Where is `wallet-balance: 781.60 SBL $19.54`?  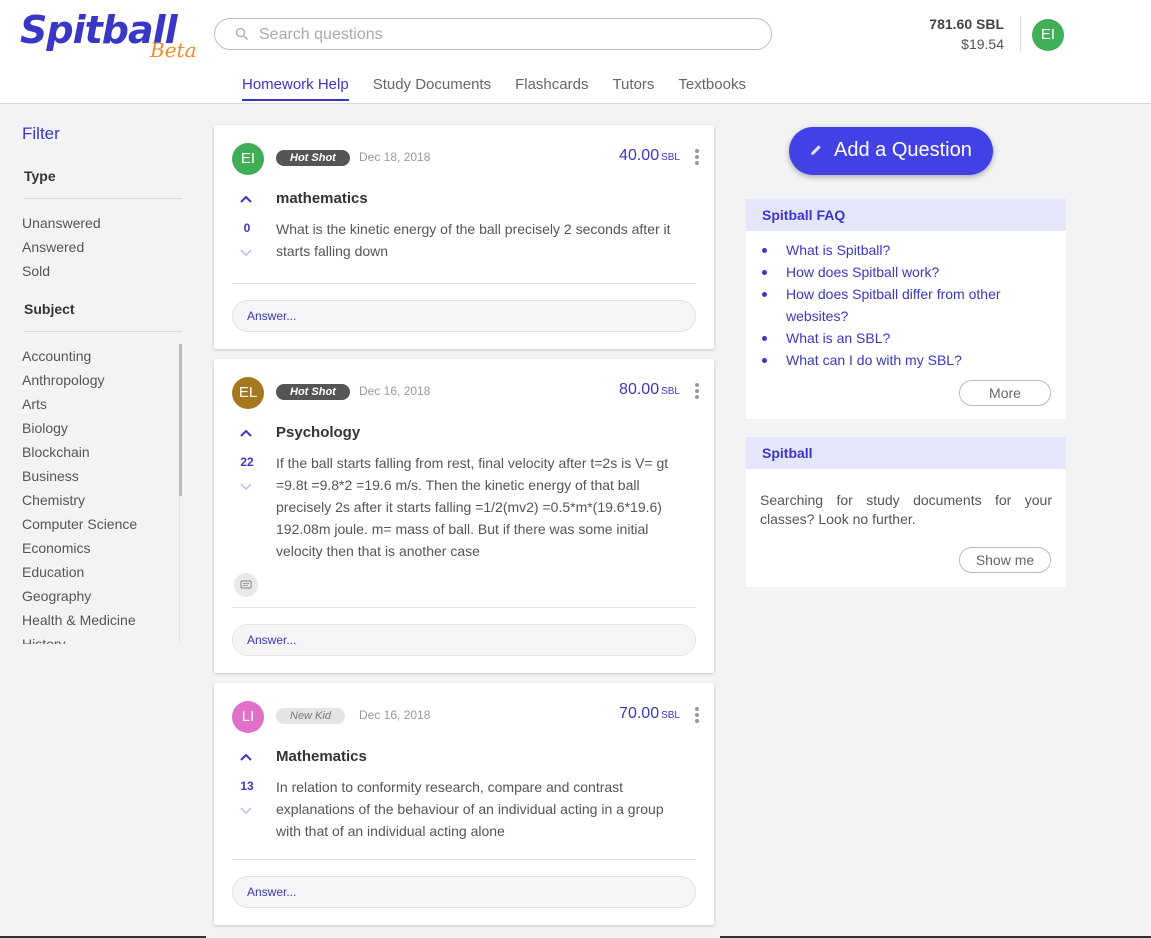
wallet-balance: 781.60 SBL $19.54 is located at coordinates (966, 34).